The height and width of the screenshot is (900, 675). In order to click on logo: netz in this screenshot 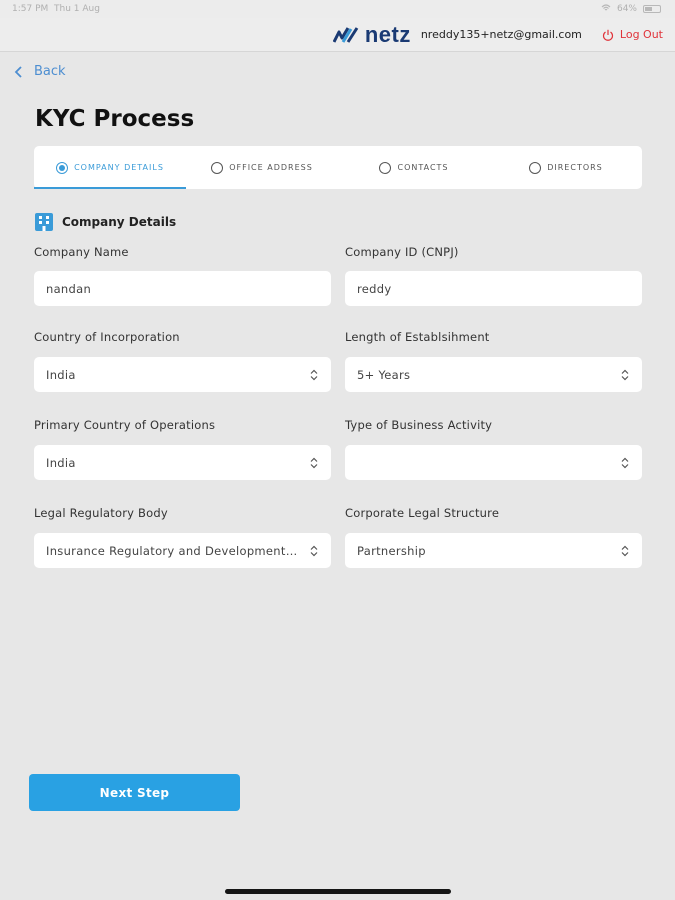, I will do `click(371, 34)`.